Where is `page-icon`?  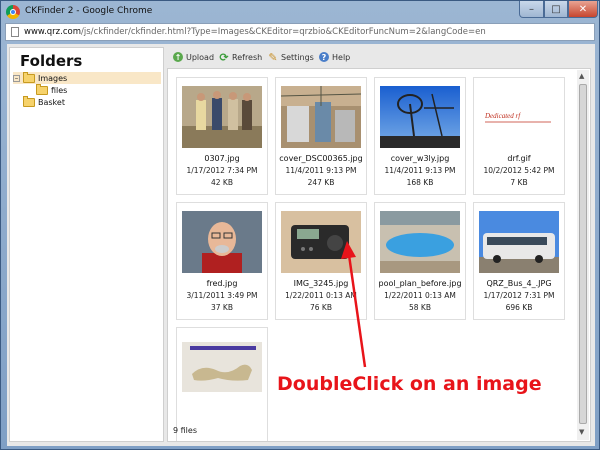 page-icon is located at coordinates (15, 32).